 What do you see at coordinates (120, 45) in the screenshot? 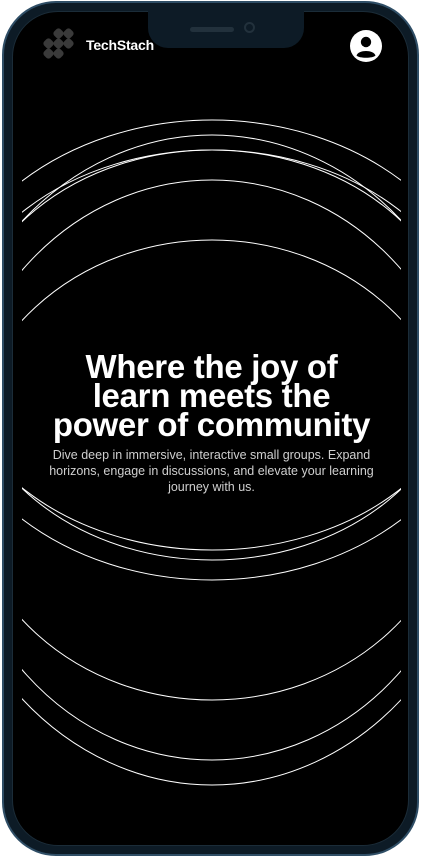
I see `brand-name: TechStach` at bounding box center [120, 45].